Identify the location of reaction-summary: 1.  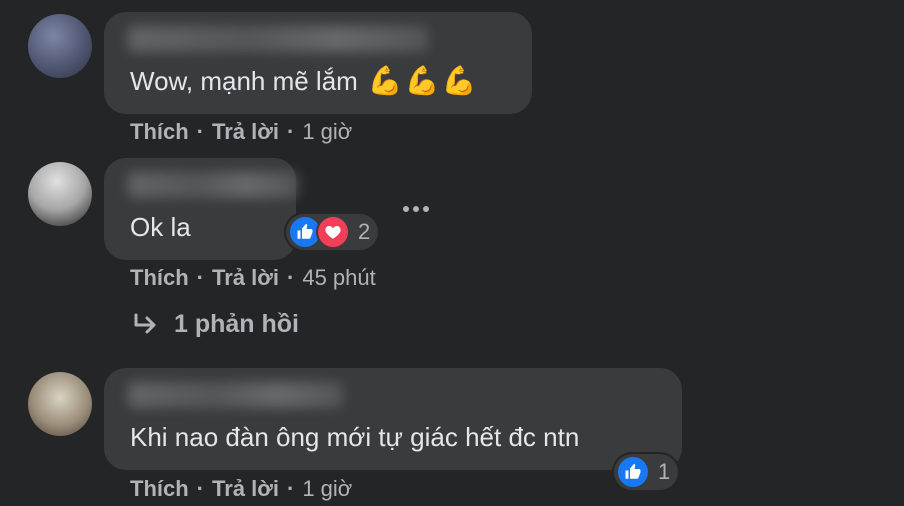
(646, 472).